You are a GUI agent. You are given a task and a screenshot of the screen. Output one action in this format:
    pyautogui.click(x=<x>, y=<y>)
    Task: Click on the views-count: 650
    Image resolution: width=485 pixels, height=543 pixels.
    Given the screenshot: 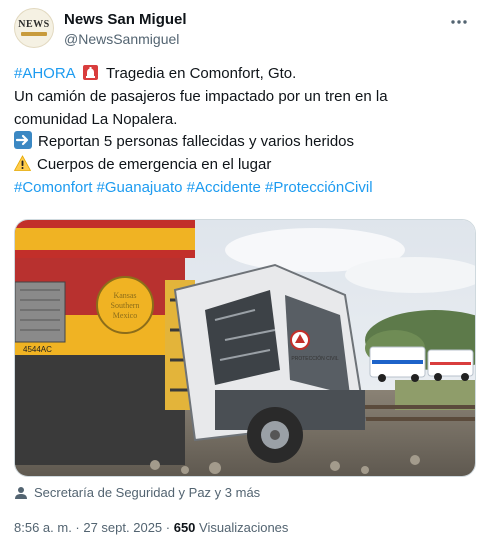 What is the action you would take?
    pyautogui.click(x=184, y=527)
    